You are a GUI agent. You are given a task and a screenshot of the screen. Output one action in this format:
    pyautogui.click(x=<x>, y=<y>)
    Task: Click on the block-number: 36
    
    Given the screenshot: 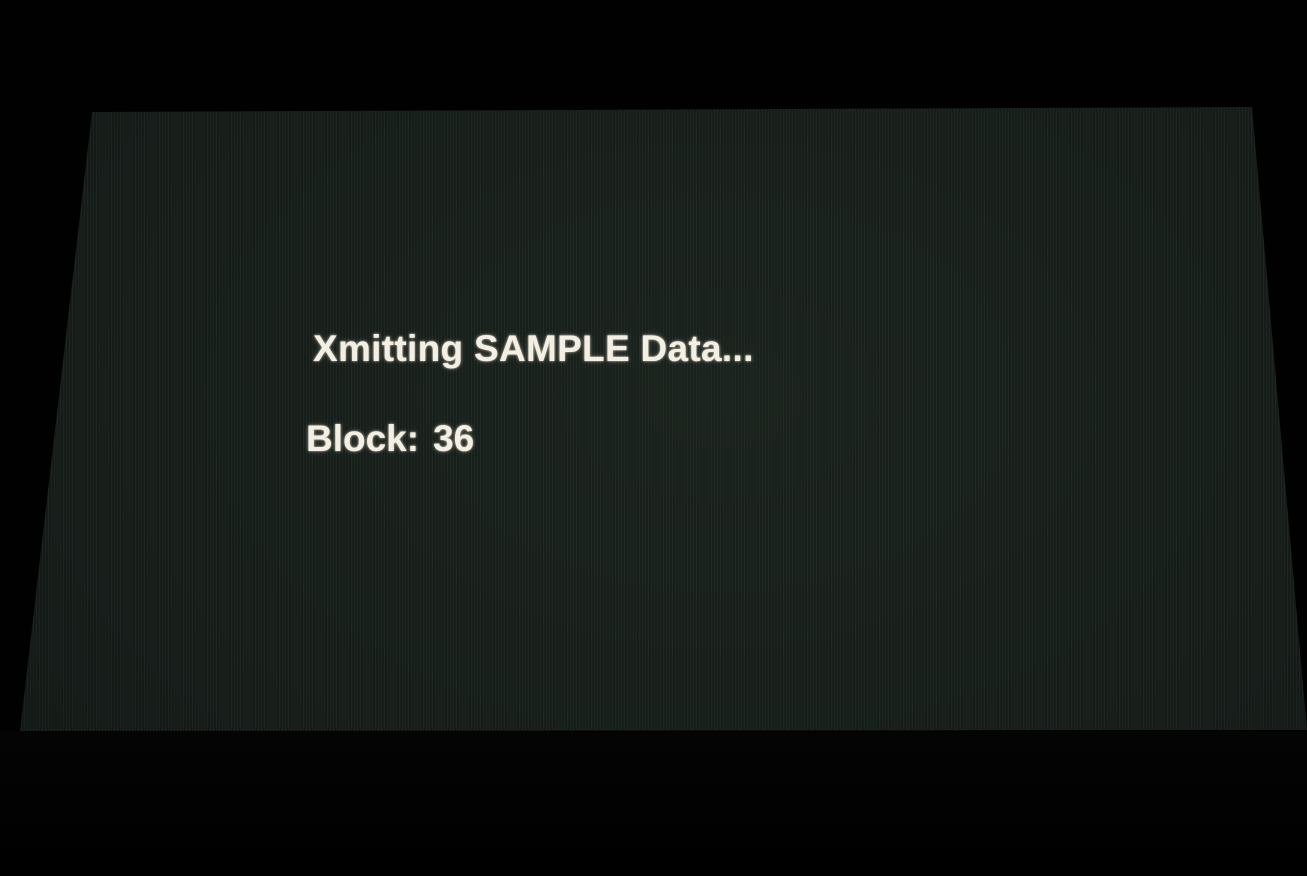 What is the action you would take?
    pyautogui.click(x=454, y=438)
    